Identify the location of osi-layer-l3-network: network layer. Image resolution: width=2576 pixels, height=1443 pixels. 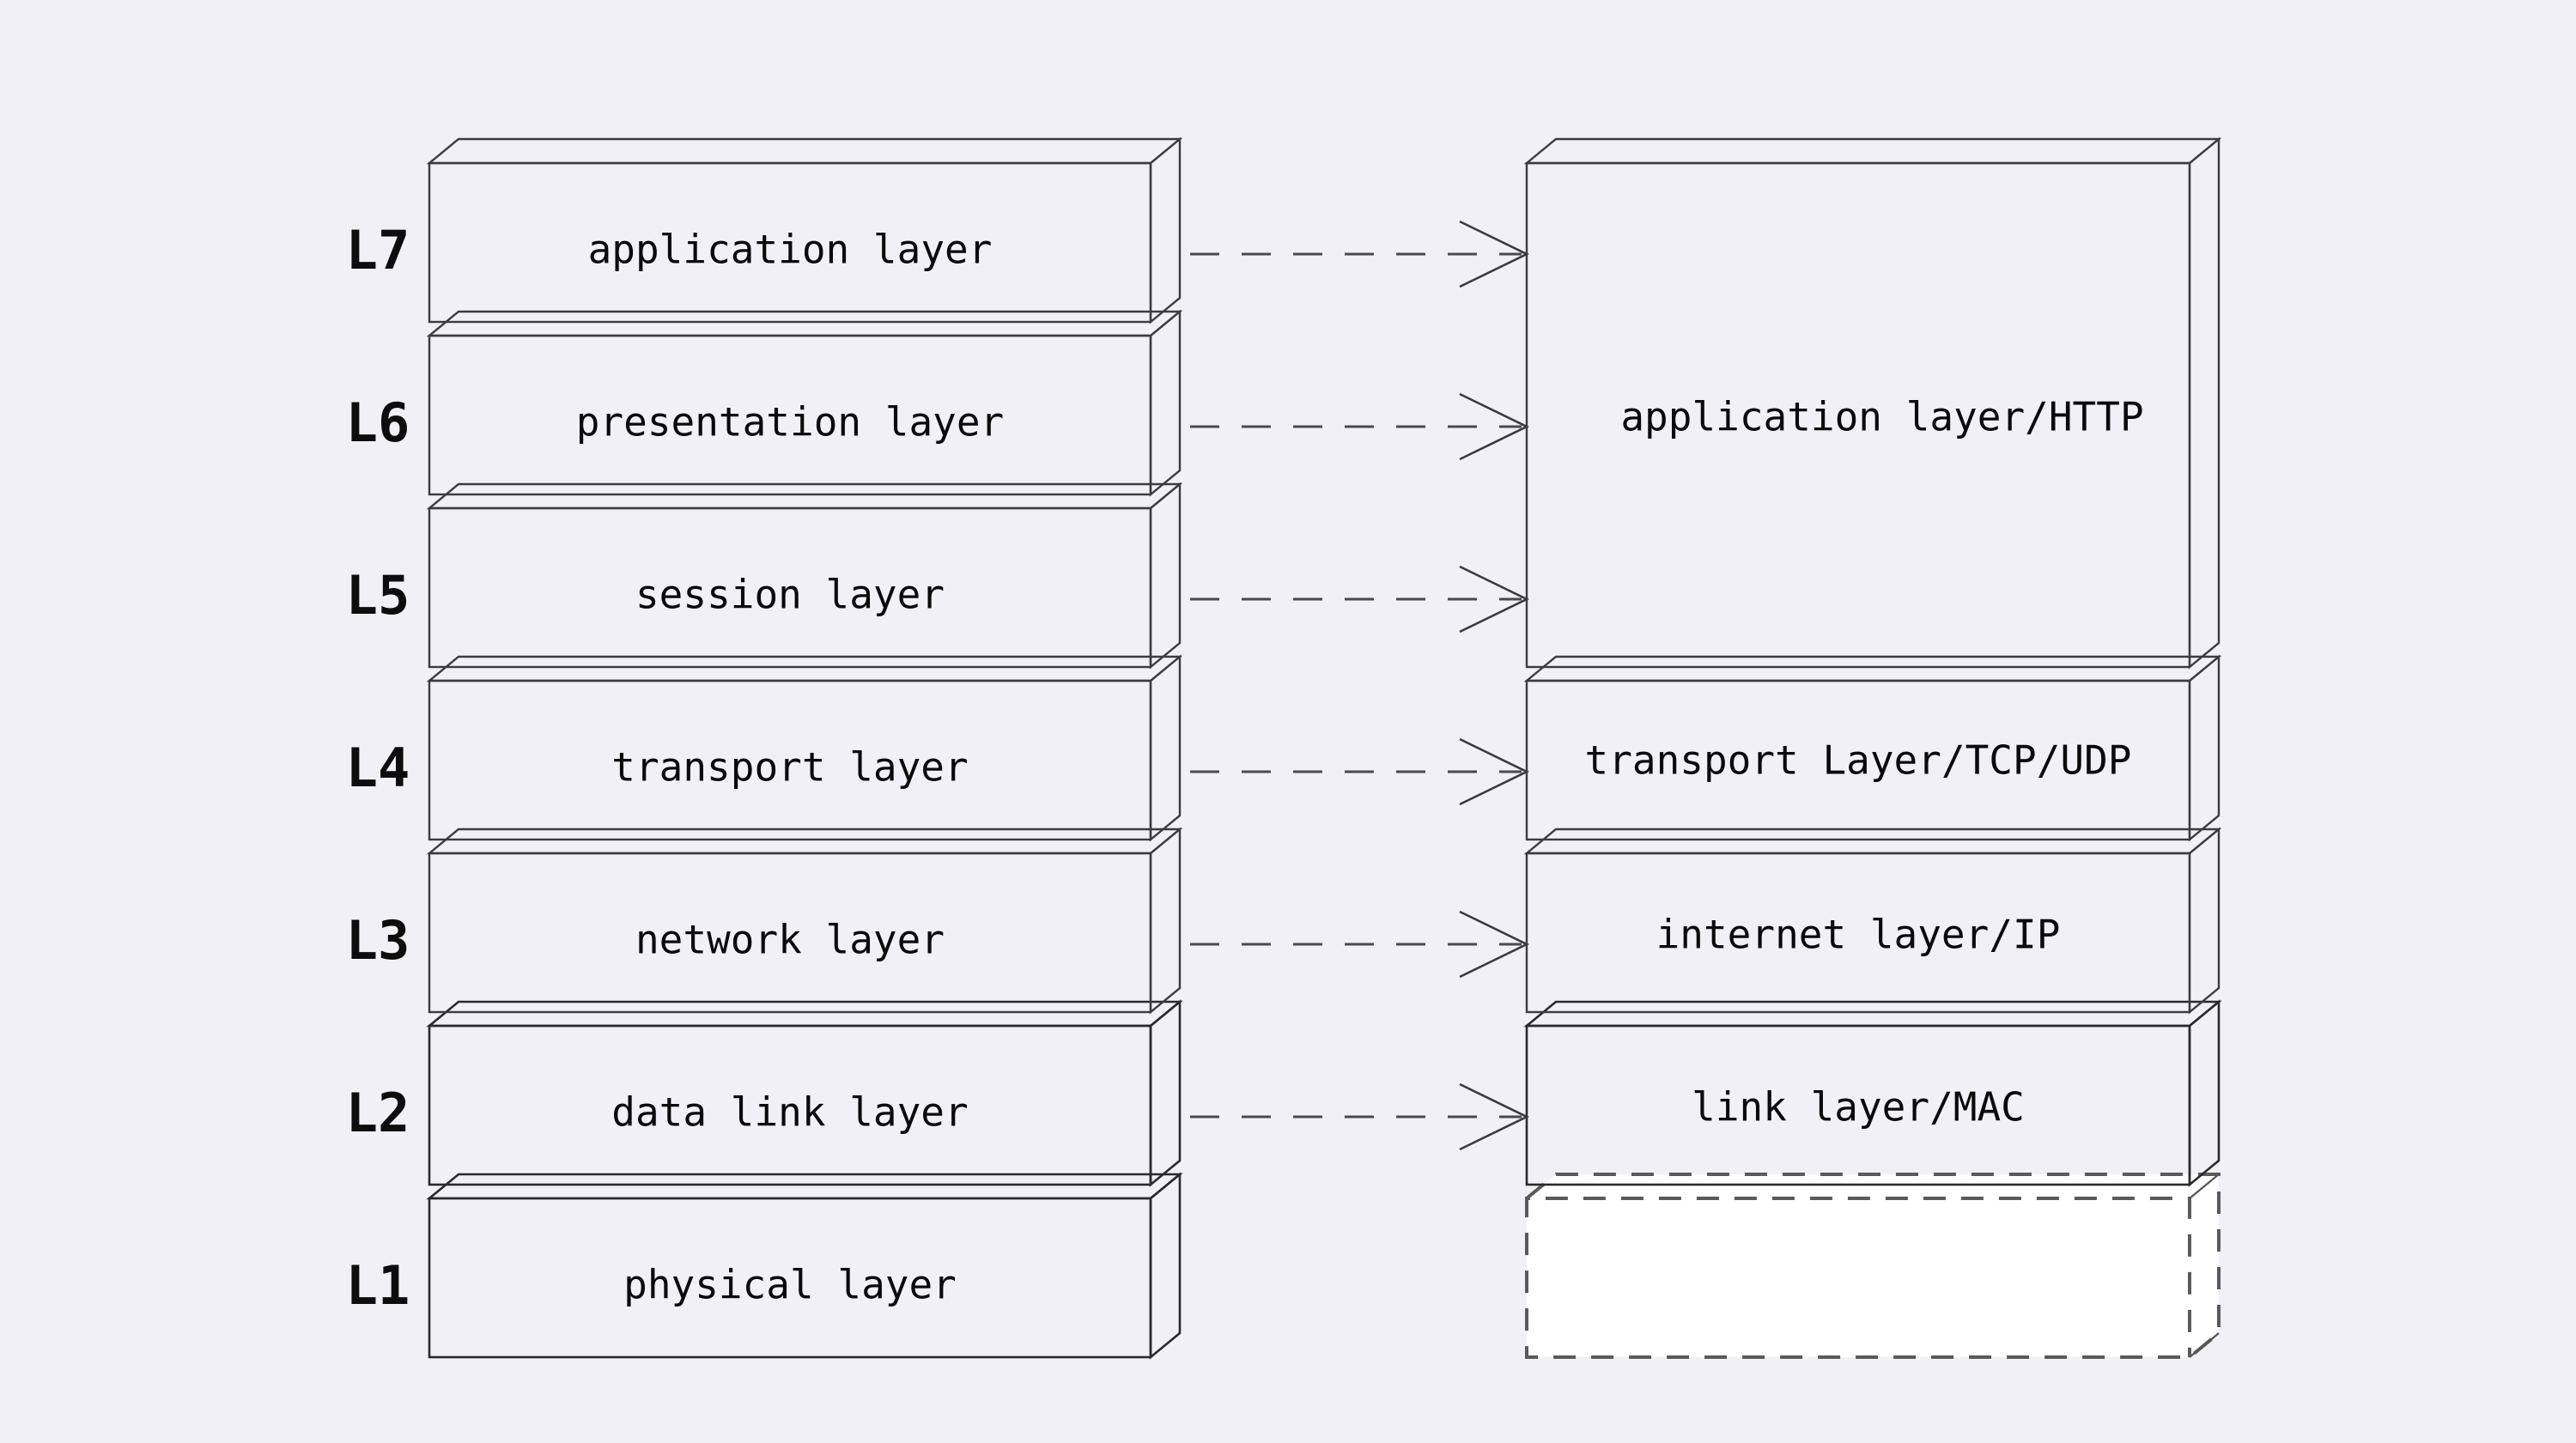
(804, 921).